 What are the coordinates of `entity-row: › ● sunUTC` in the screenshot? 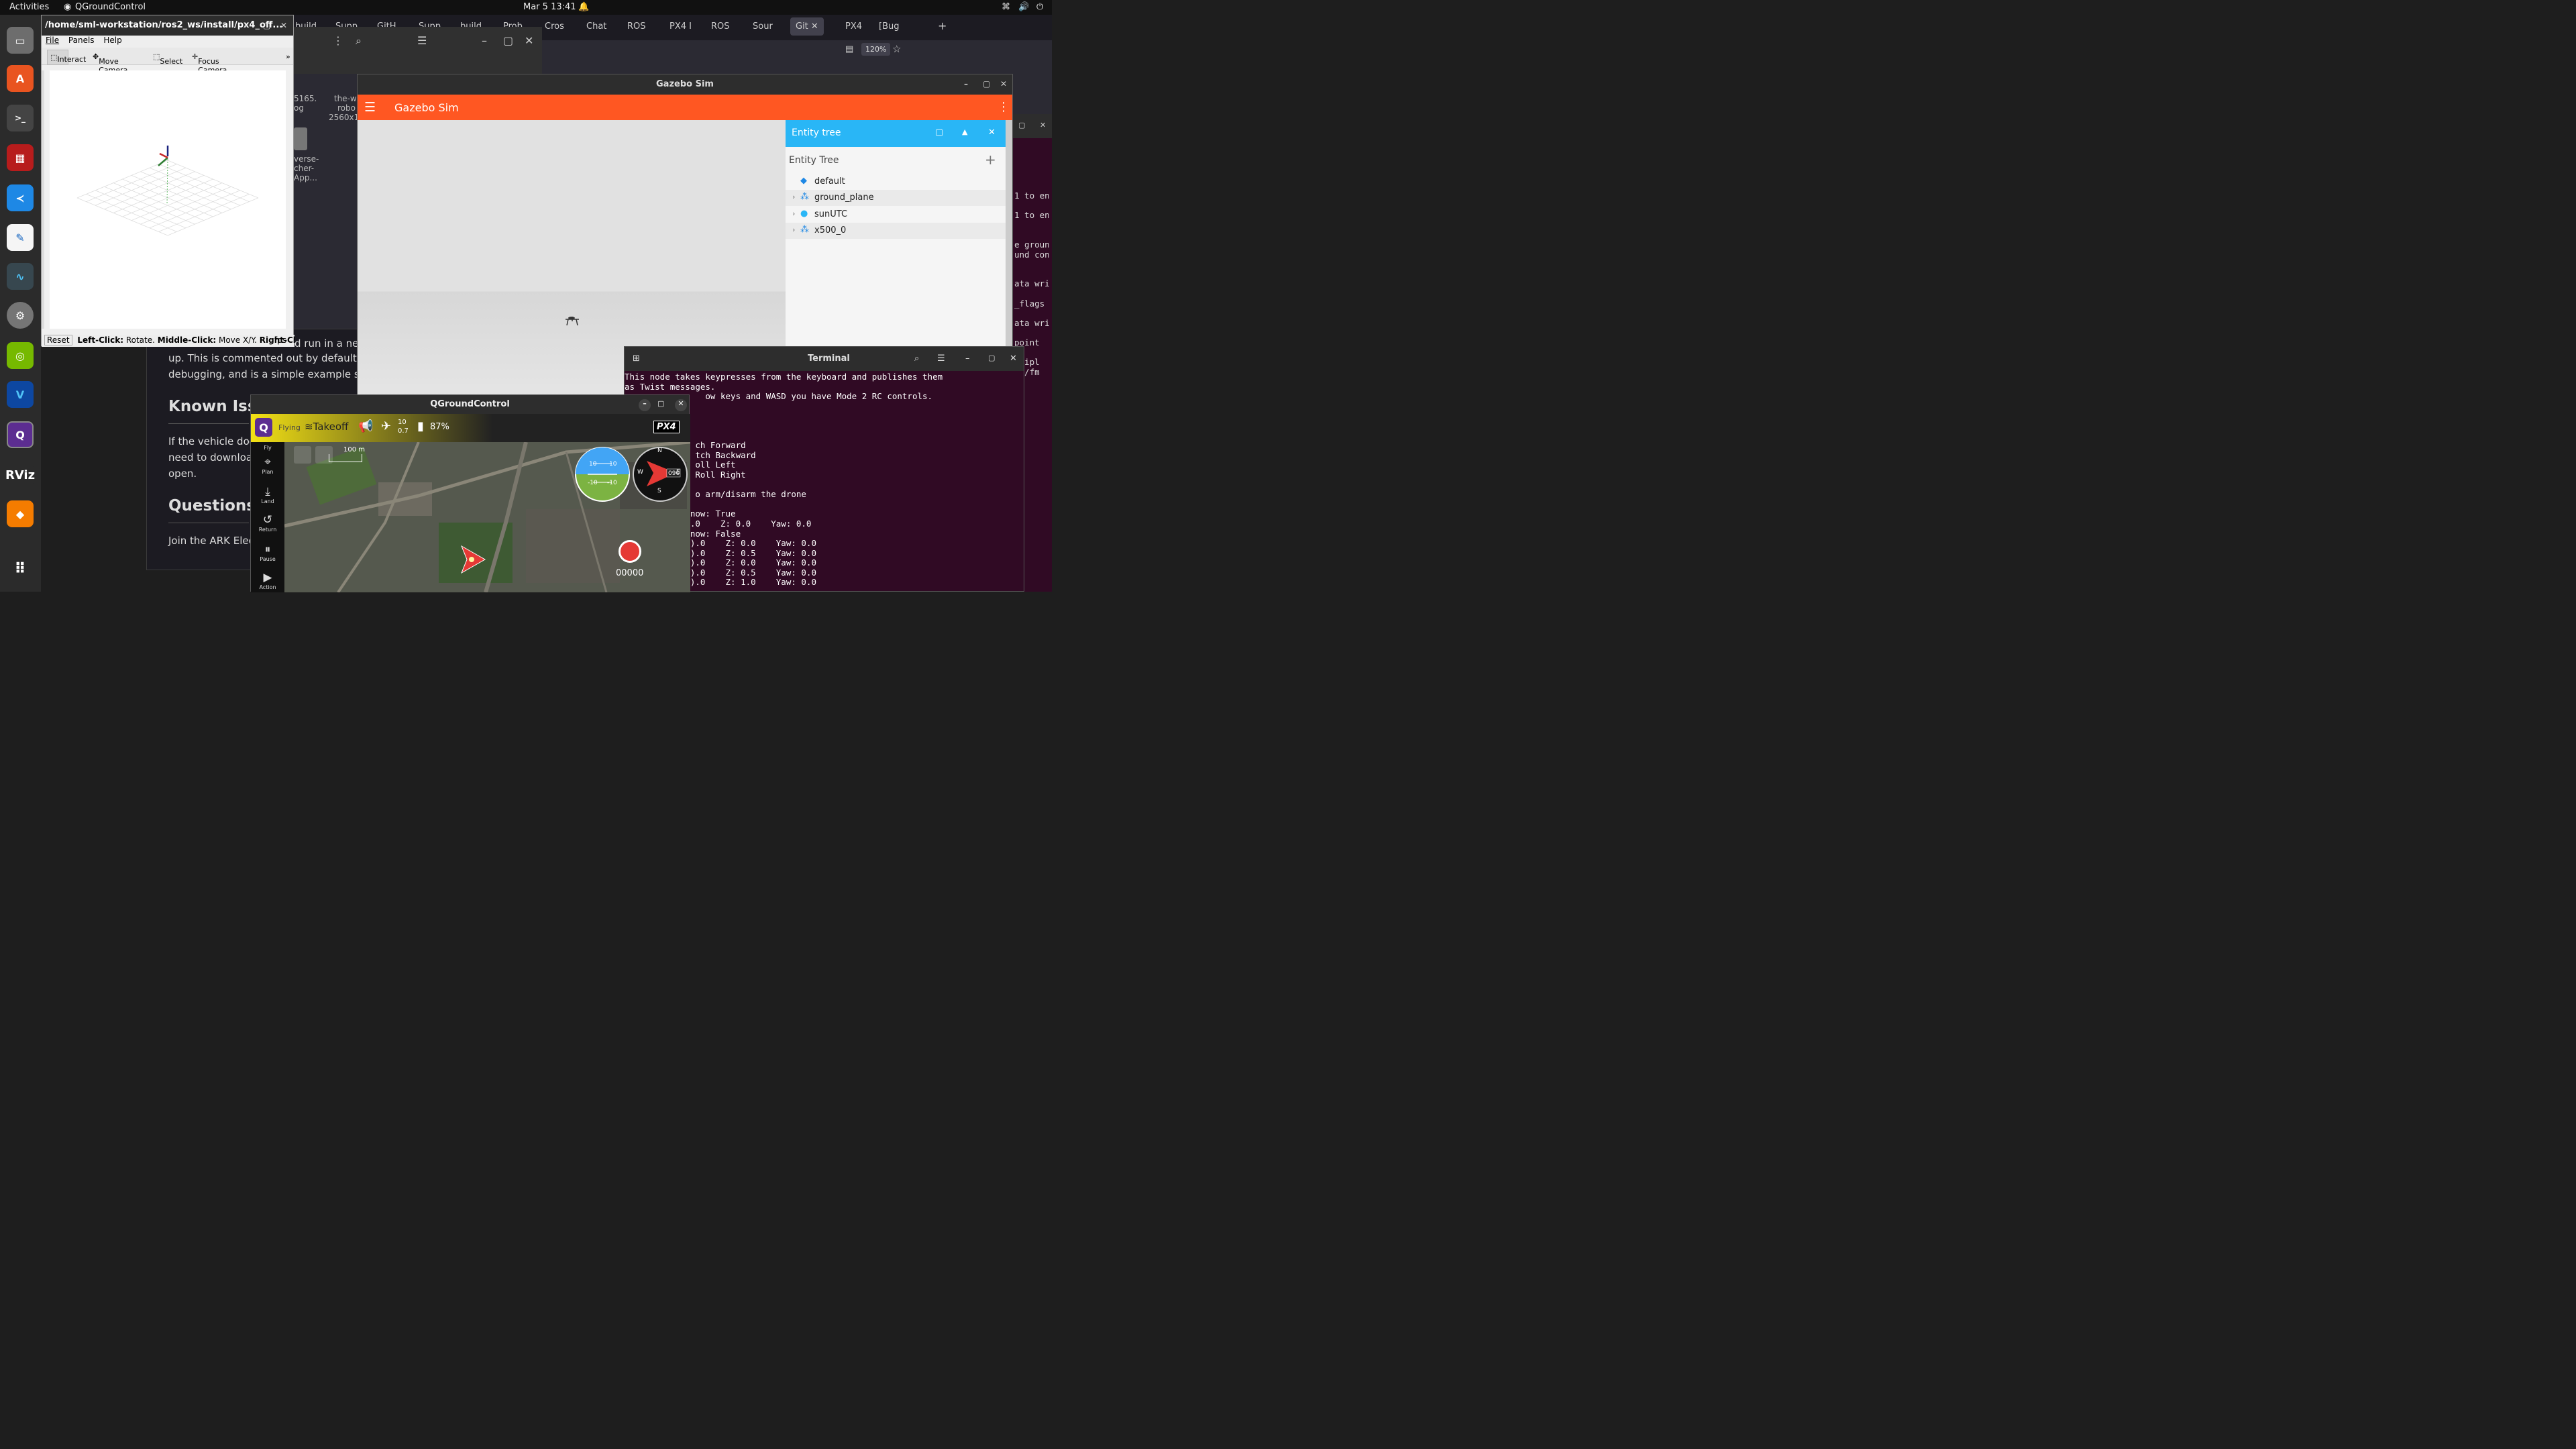 It's located at (896, 215).